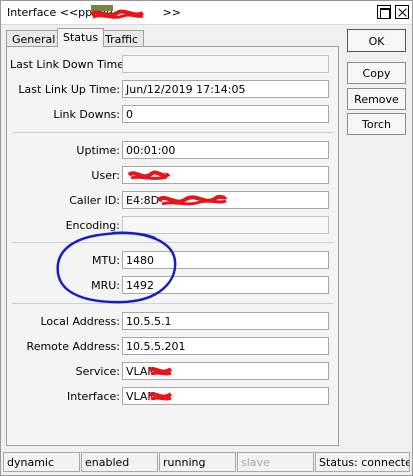 The image size is (413, 476). What do you see at coordinates (122, 38) in the screenshot?
I see `tab-traffic: Traffic` at bounding box center [122, 38].